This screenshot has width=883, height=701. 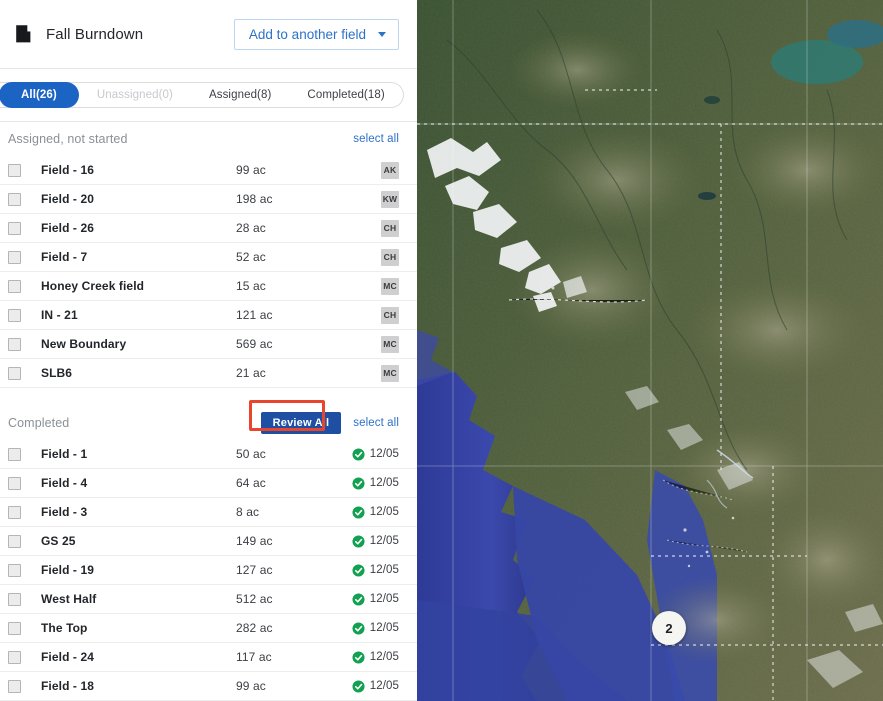 What do you see at coordinates (69, 599) in the screenshot?
I see `field-name: West Half` at bounding box center [69, 599].